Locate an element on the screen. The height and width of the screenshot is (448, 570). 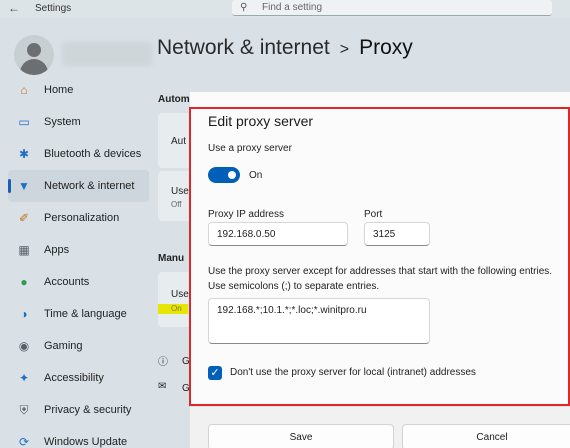
sidebar-item-label: Time & language is located at coordinates (85, 314).